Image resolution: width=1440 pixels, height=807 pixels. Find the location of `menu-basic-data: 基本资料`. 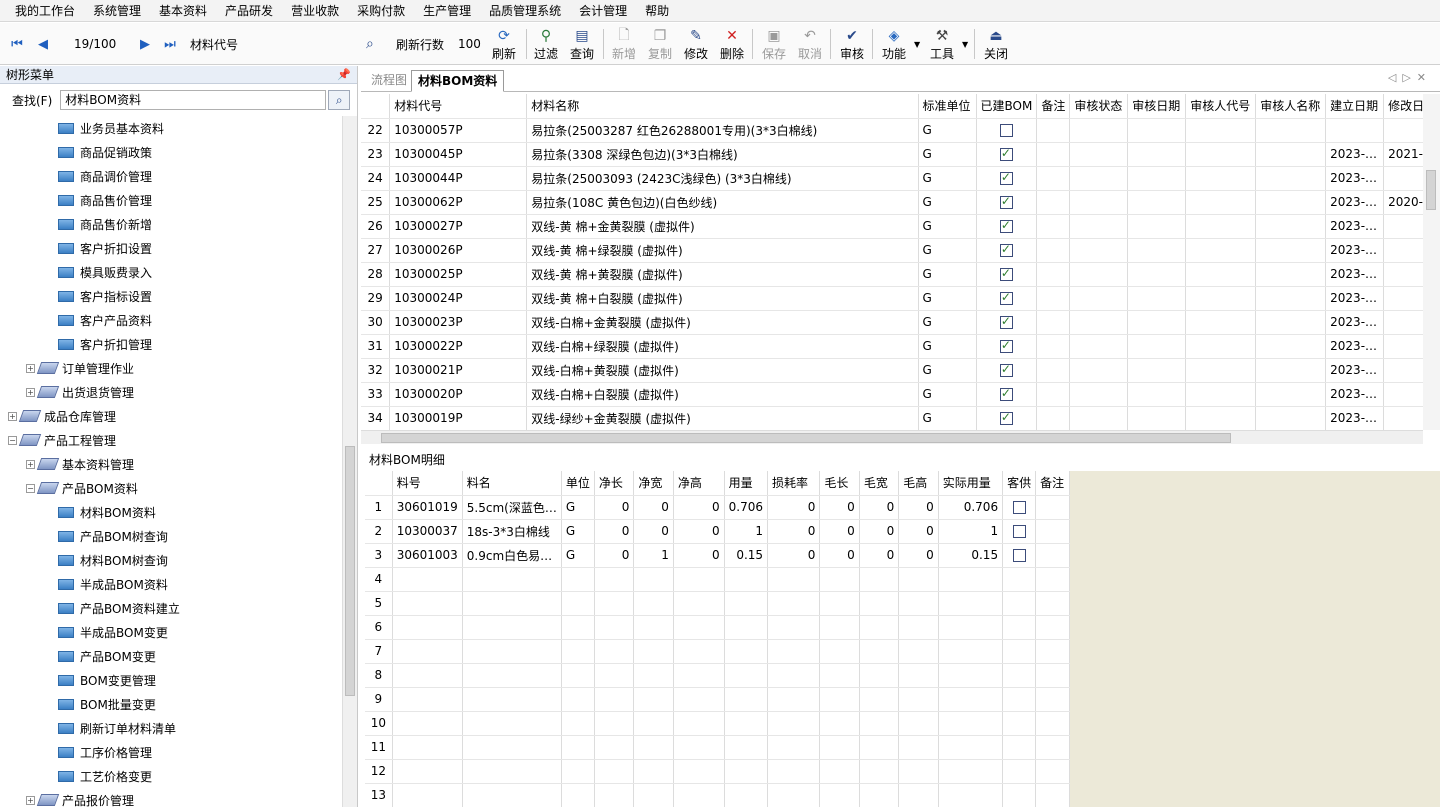

menu-basic-data: 基本资料 is located at coordinates (183, 11).